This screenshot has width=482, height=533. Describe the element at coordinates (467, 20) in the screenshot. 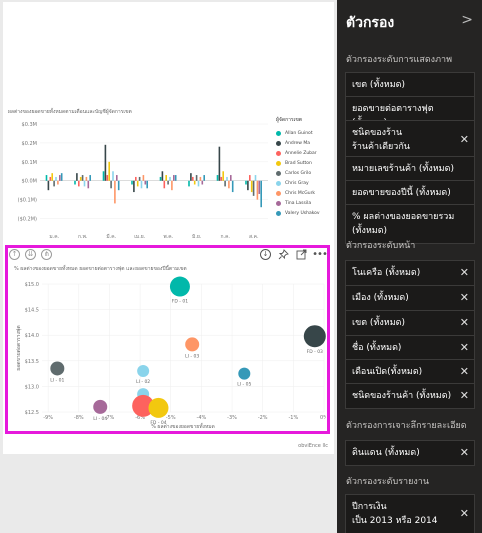

I see `chevron-right-icon: >` at that location.